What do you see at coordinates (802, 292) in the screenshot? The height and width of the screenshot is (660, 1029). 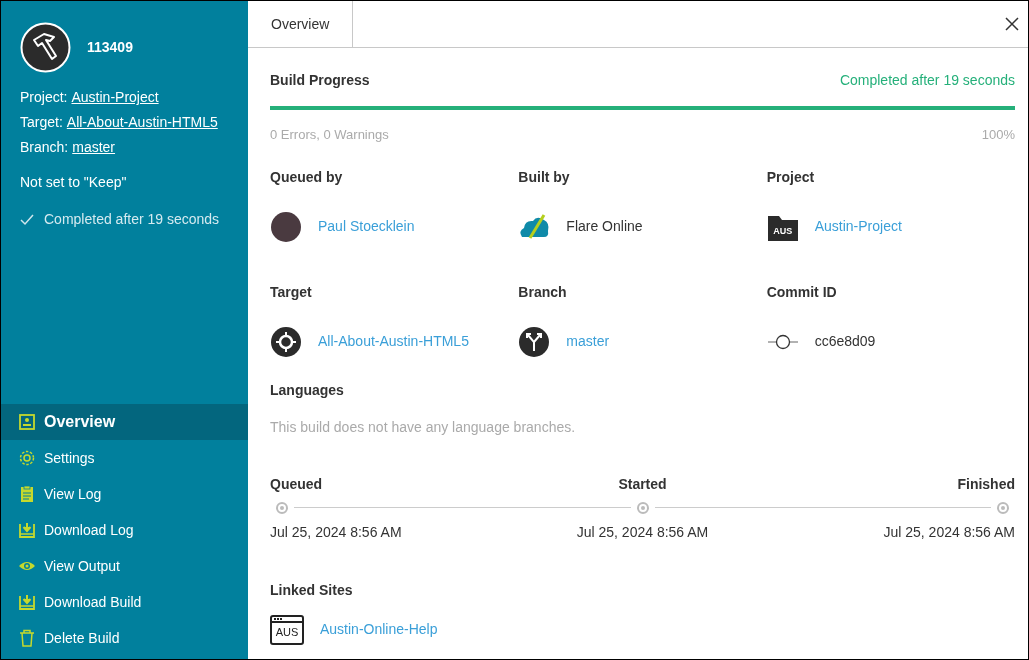 I see `field-label: Commit ID` at bounding box center [802, 292].